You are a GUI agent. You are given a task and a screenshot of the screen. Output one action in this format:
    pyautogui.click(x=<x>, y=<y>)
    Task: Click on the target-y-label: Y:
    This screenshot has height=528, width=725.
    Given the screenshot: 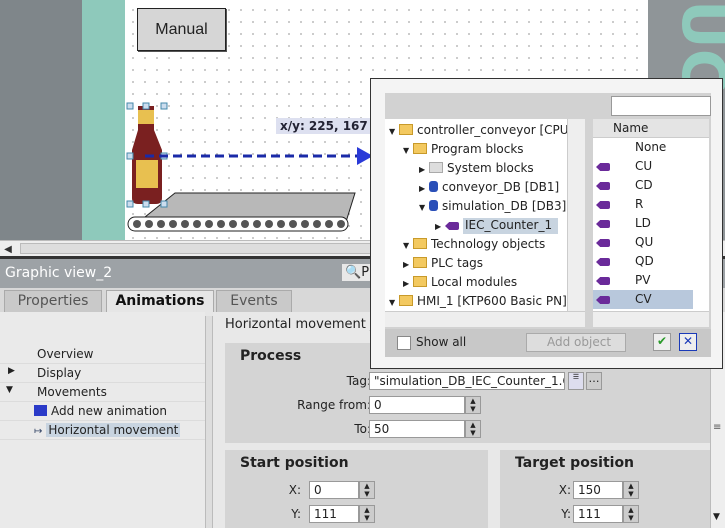 What is the action you would take?
    pyautogui.click(x=566, y=514)
    